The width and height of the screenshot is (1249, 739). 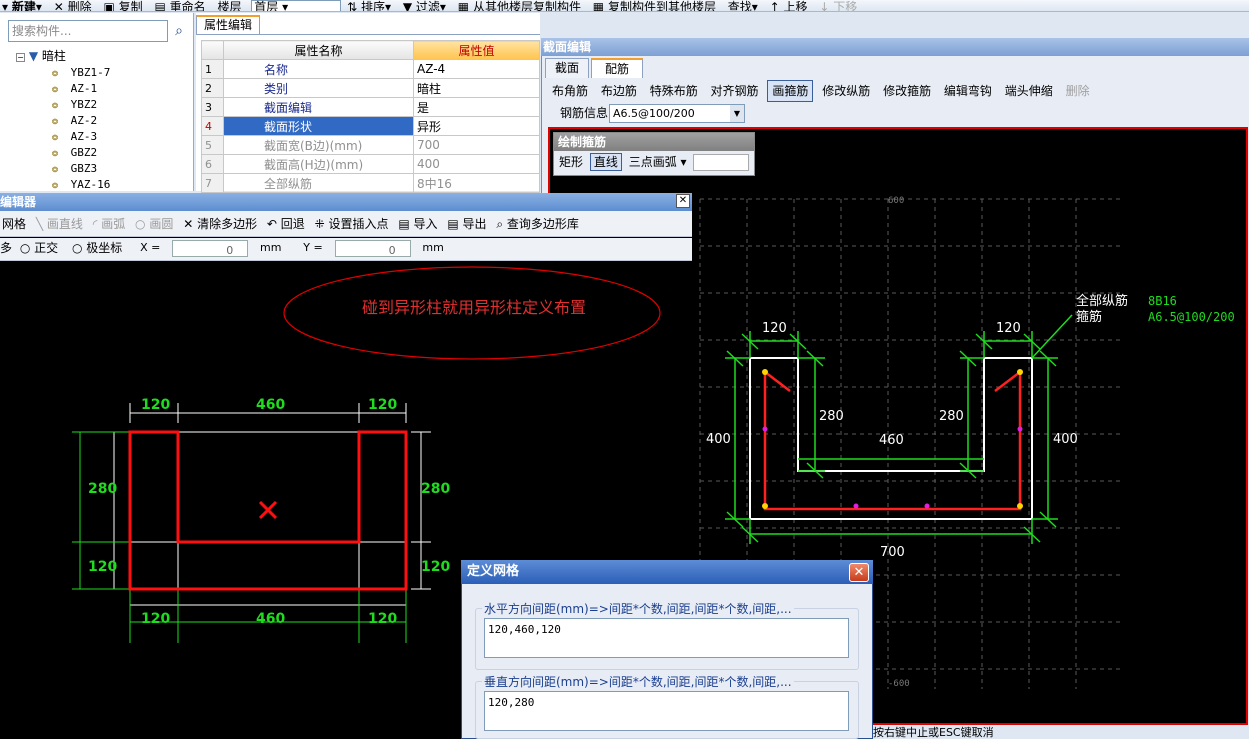 What do you see at coordinates (155, 221) in the screenshot?
I see `draw-circle-button: ○ 画圆` at bounding box center [155, 221].